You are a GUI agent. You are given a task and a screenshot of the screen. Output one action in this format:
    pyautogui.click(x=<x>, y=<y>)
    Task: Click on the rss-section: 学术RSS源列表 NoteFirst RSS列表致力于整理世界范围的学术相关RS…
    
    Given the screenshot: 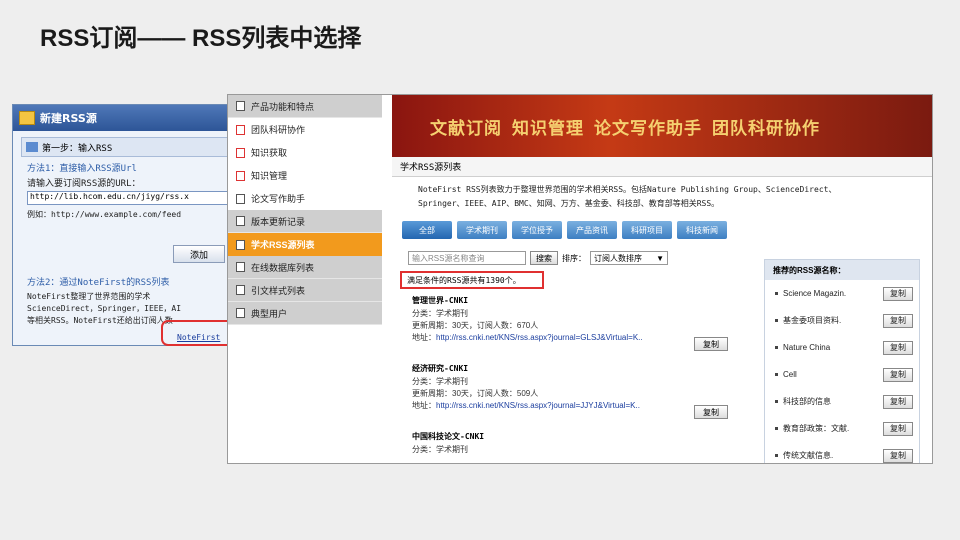 What is the action you would take?
    pyautogui.click(x=662, y=184)
    